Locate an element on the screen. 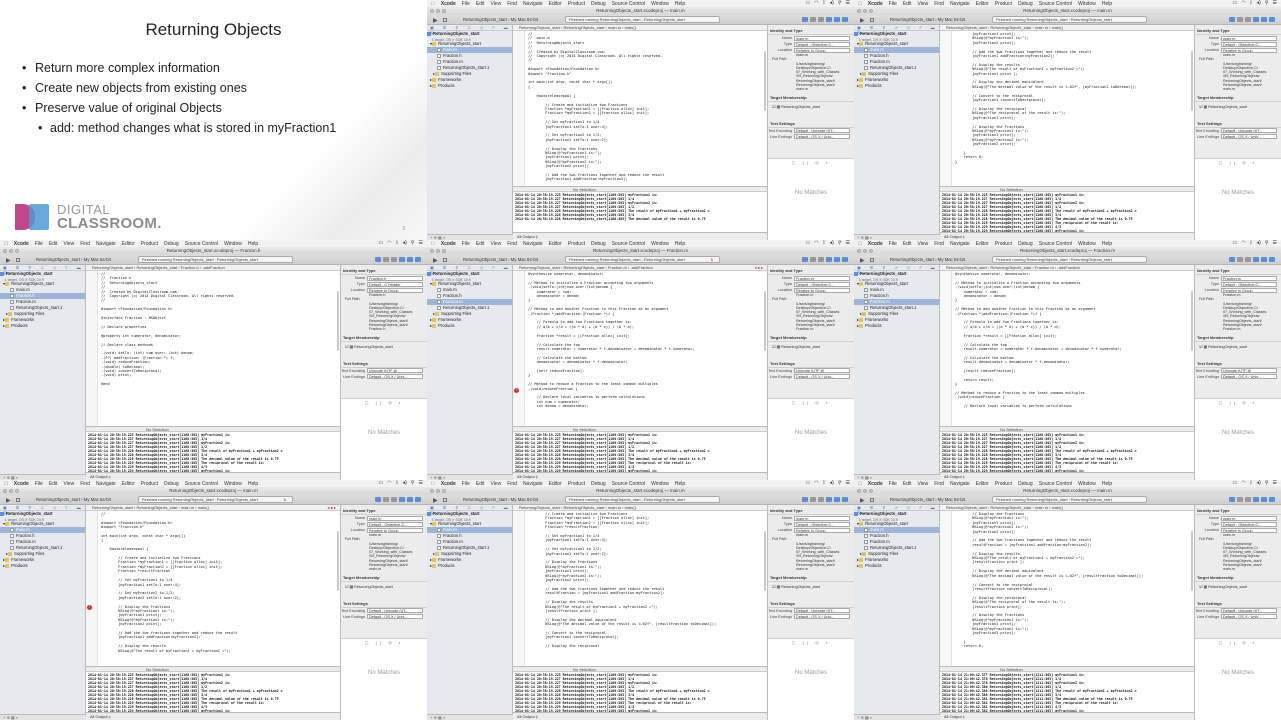 This screenshot has width=1281, height=720. close-window-button is located at coordinates (432, 11).